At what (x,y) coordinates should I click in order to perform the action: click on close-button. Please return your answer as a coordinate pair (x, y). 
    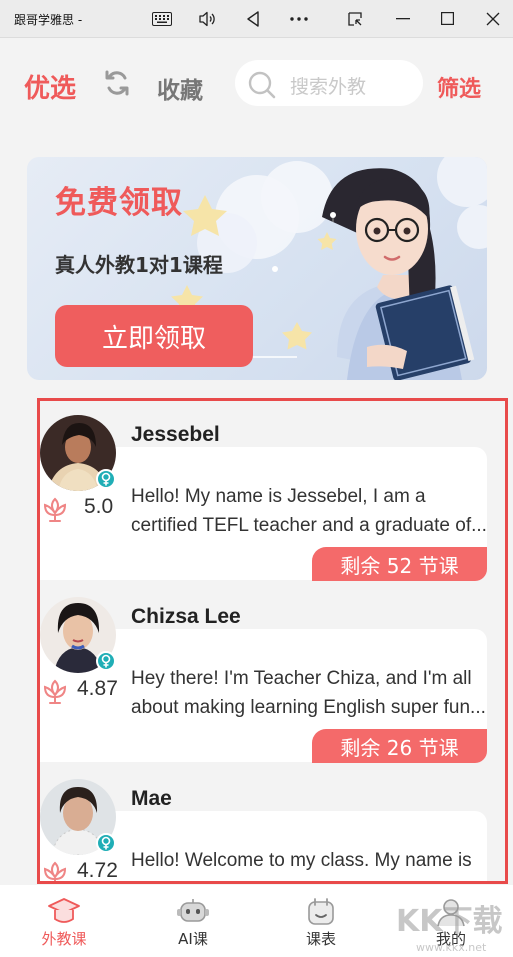
    Looking at the image, I should click on (493, 18).